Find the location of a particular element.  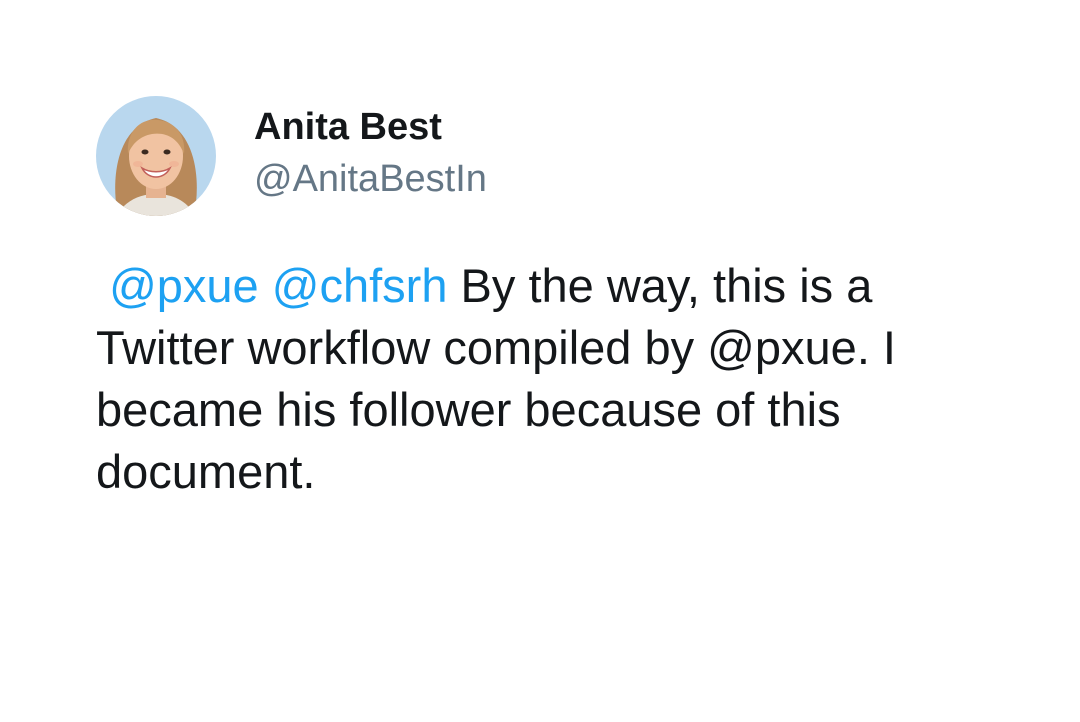

tweet-author: Anita Best @AnitaBestIn is located at coordinates (291, 156).